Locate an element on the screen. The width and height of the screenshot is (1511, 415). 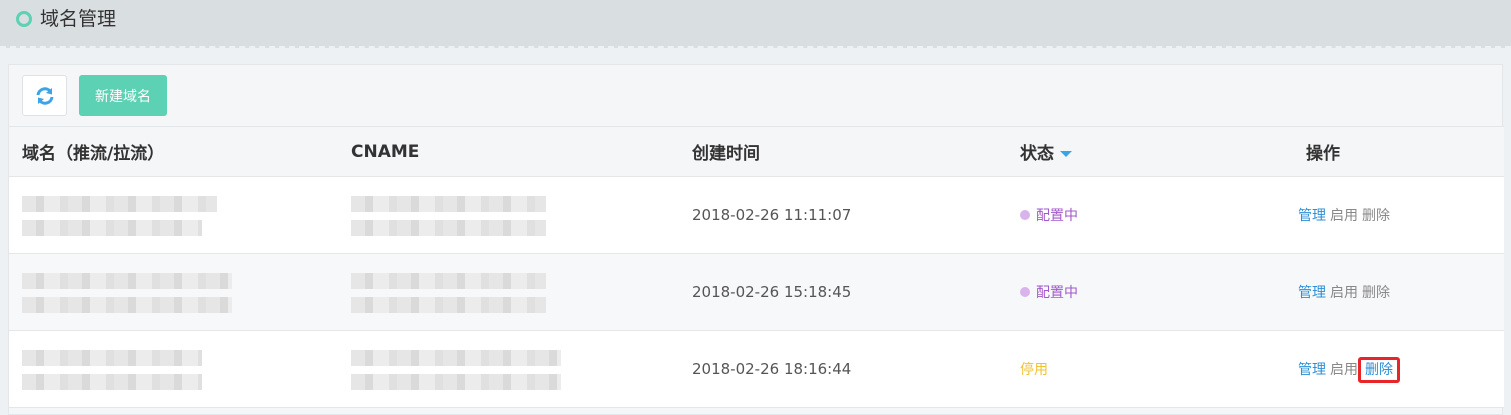
status-text: 停用 is located at coordinates (1034, 370).